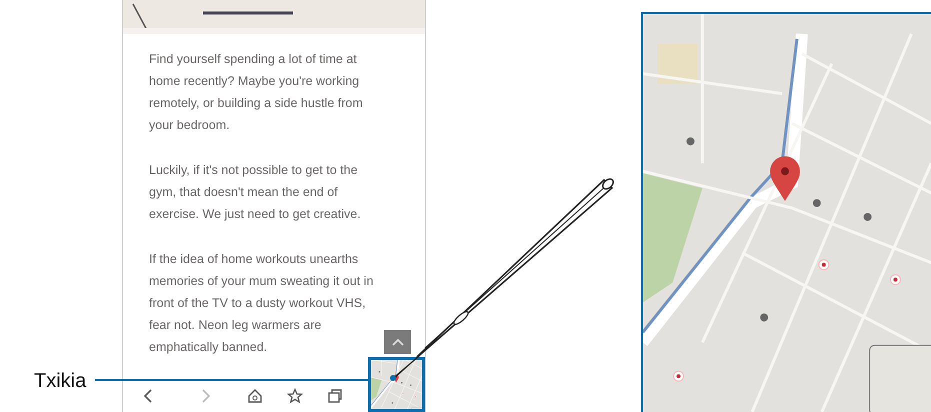 The image size is (931, 412). I want to click on star-icon, so click(295, 396).